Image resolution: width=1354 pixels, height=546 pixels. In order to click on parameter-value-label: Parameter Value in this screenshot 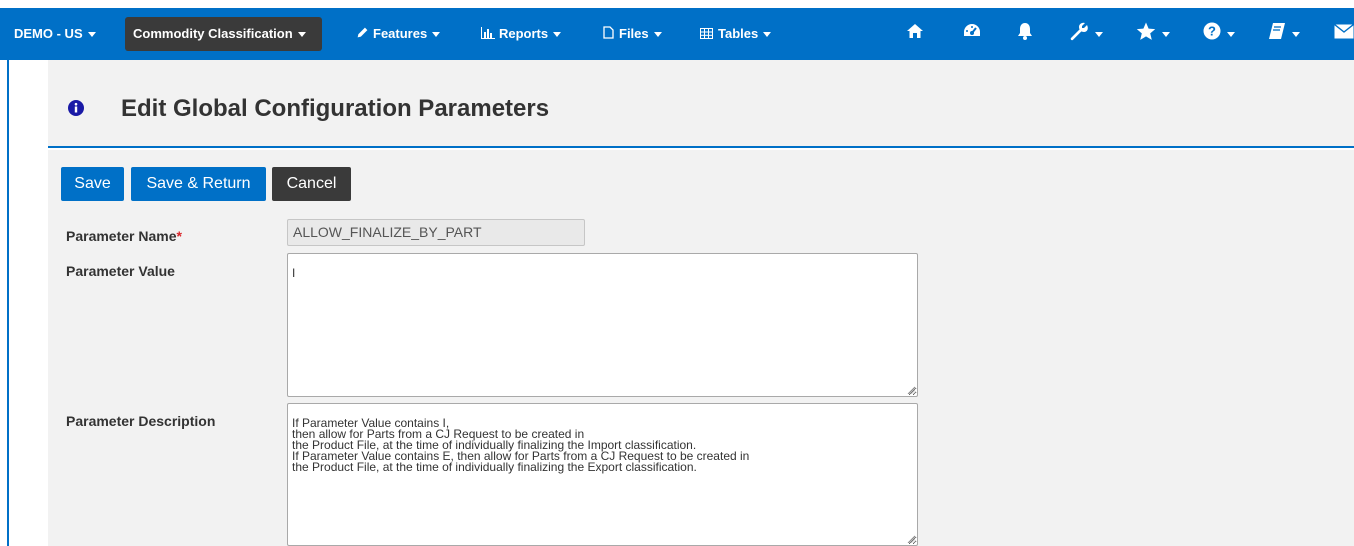, I will do `click(120, 271)`.